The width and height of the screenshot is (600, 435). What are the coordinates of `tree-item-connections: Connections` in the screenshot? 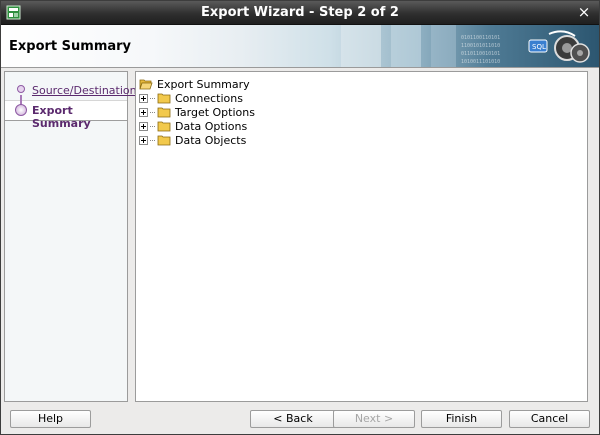 It's located at (191, 98).